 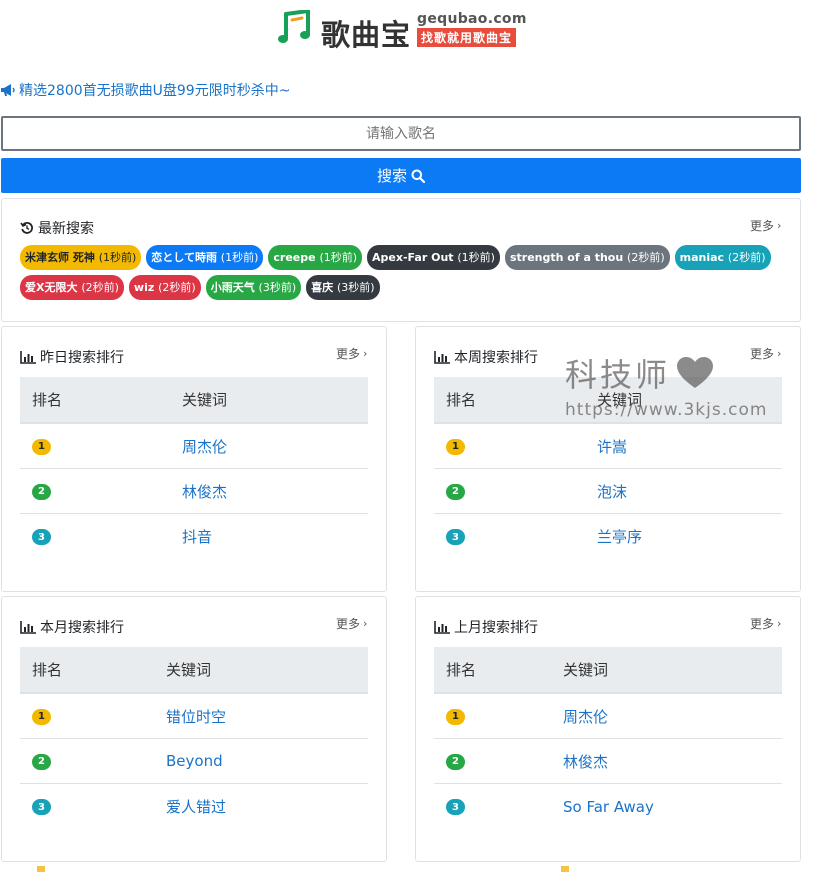 I want to click on site-header: 歌曲宝 gequbao.com 找歌就用歌曲宝, so click(x=410, y=31).